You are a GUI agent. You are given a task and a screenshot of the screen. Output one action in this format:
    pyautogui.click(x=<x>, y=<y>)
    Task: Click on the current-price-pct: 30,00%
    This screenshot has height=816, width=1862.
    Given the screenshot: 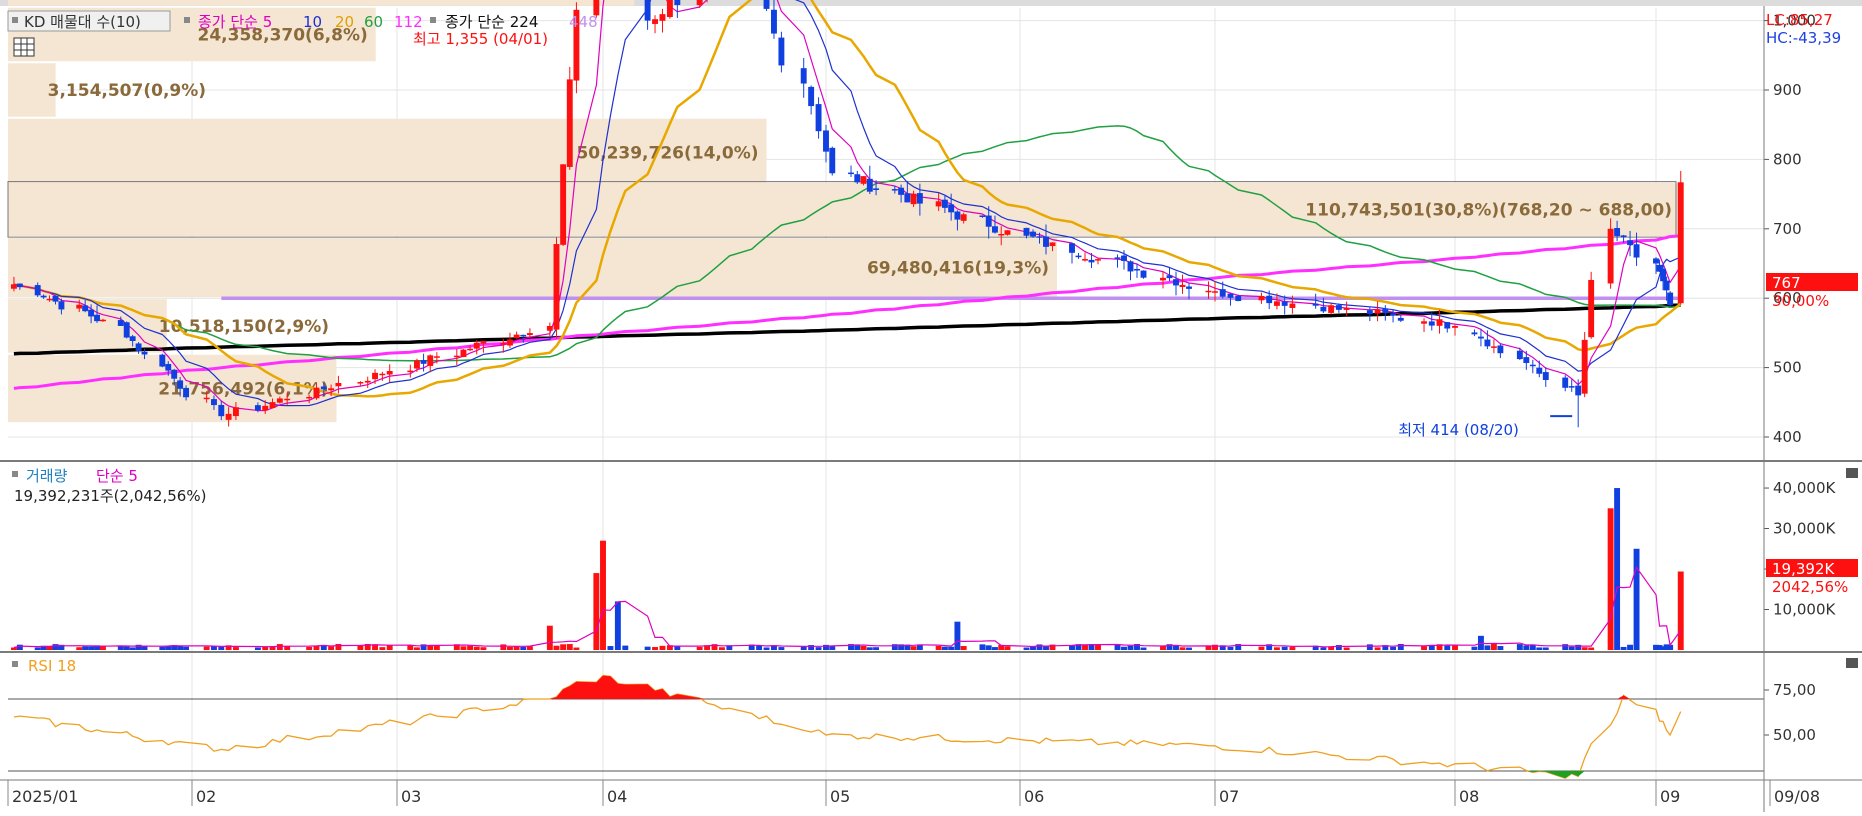 What is the action you would take?
    pyautogui.click(x=1800, y=301)
    